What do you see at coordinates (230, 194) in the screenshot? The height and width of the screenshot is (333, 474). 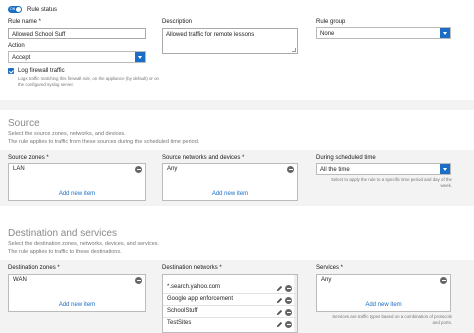 I see `add-source-network-link: Add new item` at bounding box center [230, 194].